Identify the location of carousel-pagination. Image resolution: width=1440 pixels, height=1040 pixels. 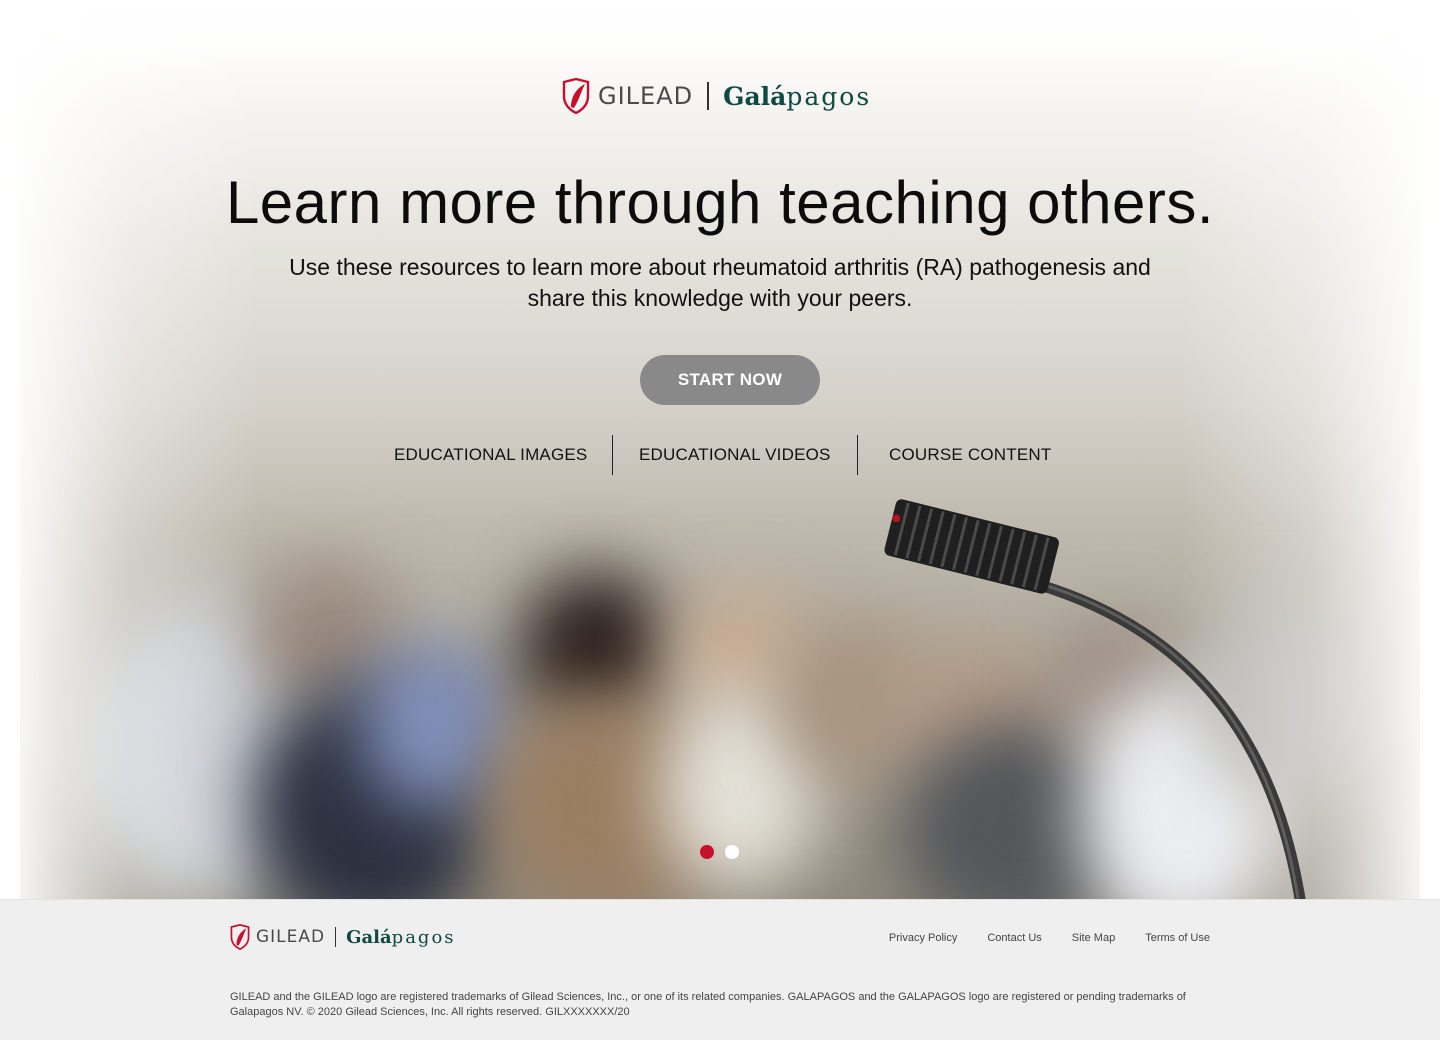
(719, 852).